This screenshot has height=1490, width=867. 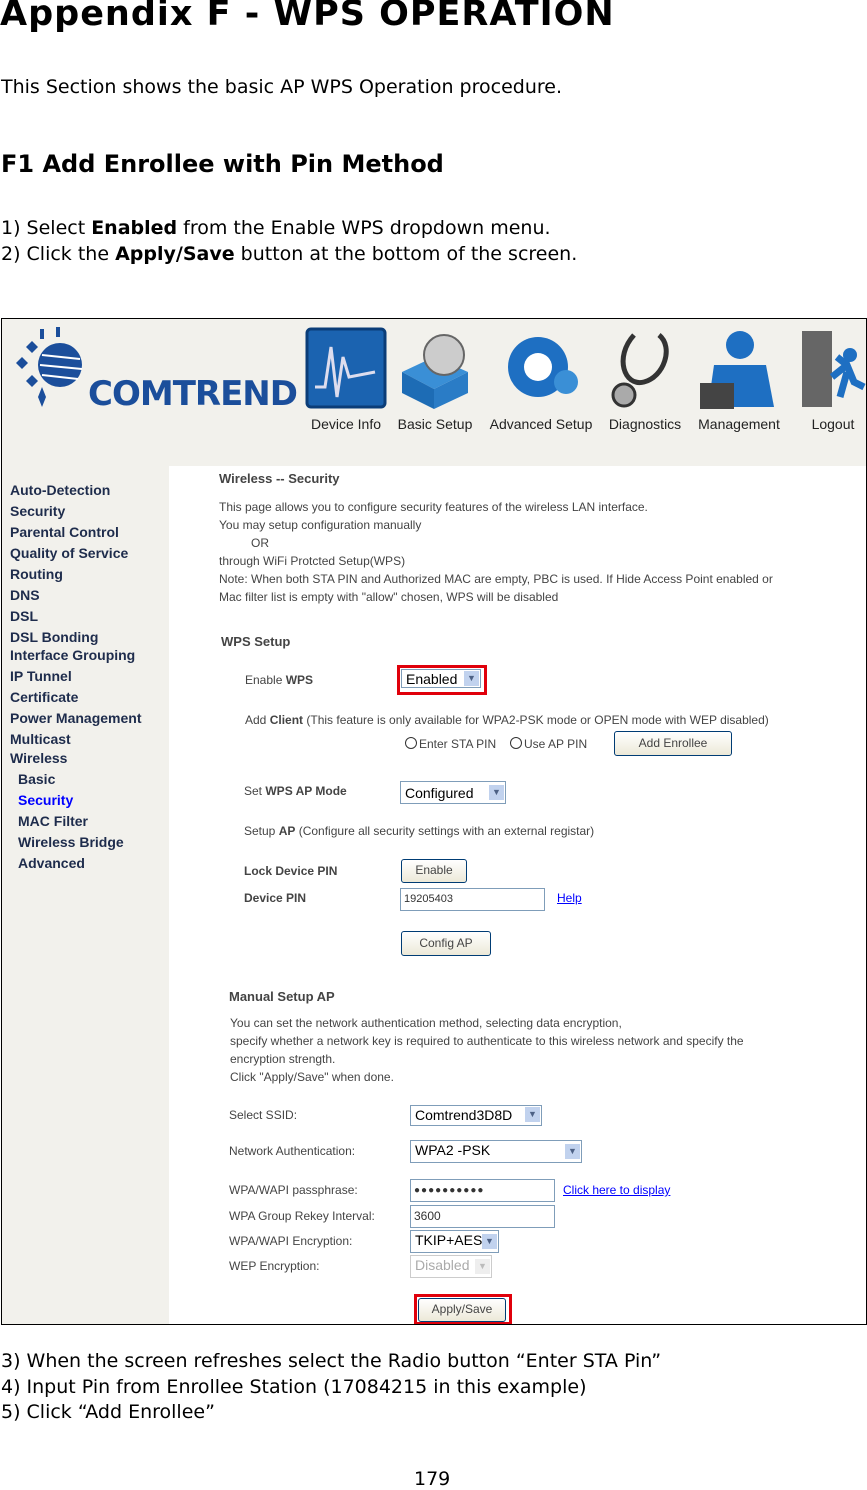 What do you see at coordinates (346, 368) in the screenshot?
I see `device-info-icon` at bounding box center [346, 368].